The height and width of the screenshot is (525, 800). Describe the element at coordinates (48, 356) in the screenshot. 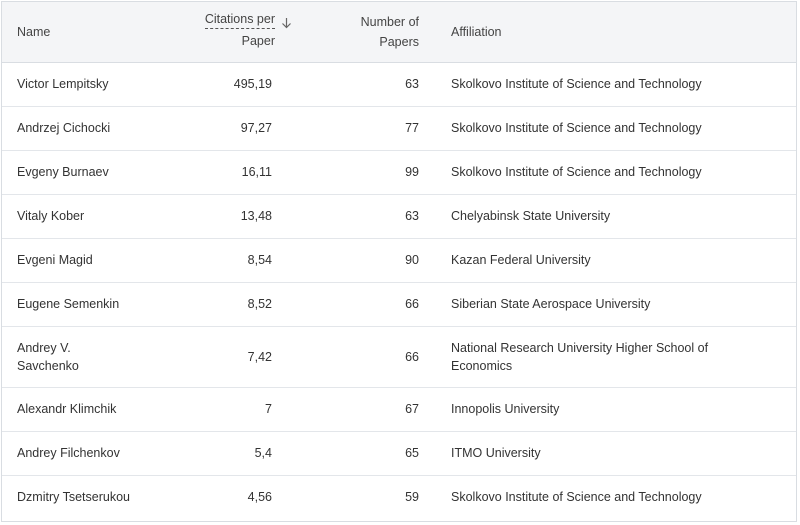

I see `cell-name: Andrey V. Savchenko` at that location.